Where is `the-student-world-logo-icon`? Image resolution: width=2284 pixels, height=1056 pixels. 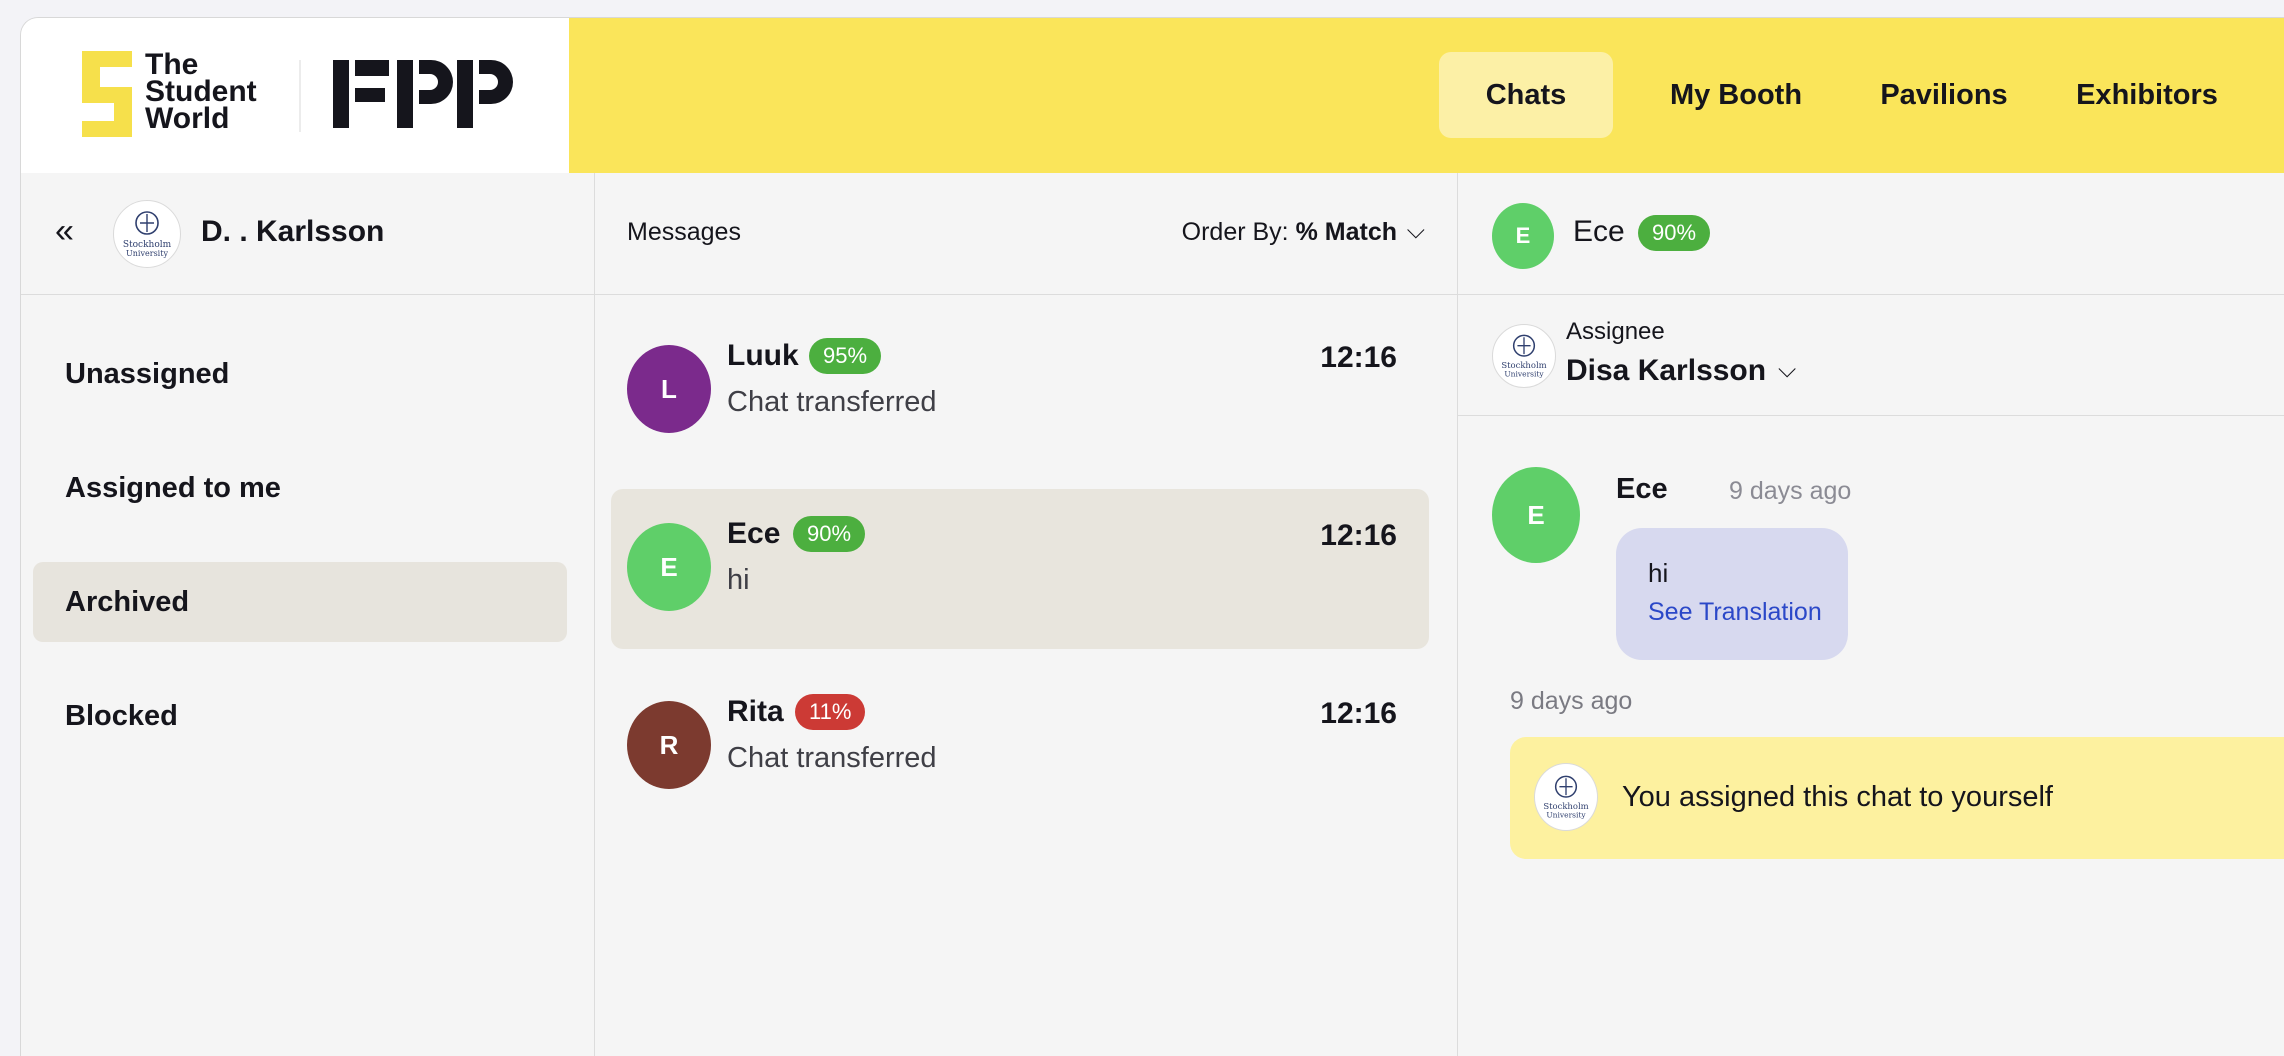
the-student-world-logo-icon is located at coordinates (107, 94).